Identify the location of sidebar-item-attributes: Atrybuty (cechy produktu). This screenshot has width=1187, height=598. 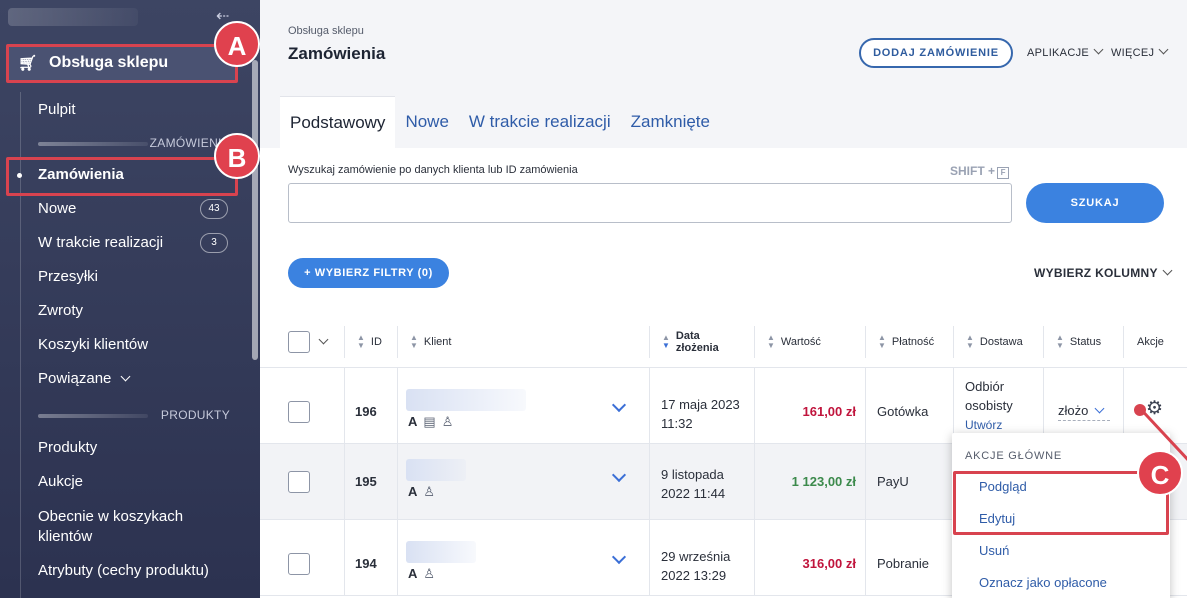
(123, 570).